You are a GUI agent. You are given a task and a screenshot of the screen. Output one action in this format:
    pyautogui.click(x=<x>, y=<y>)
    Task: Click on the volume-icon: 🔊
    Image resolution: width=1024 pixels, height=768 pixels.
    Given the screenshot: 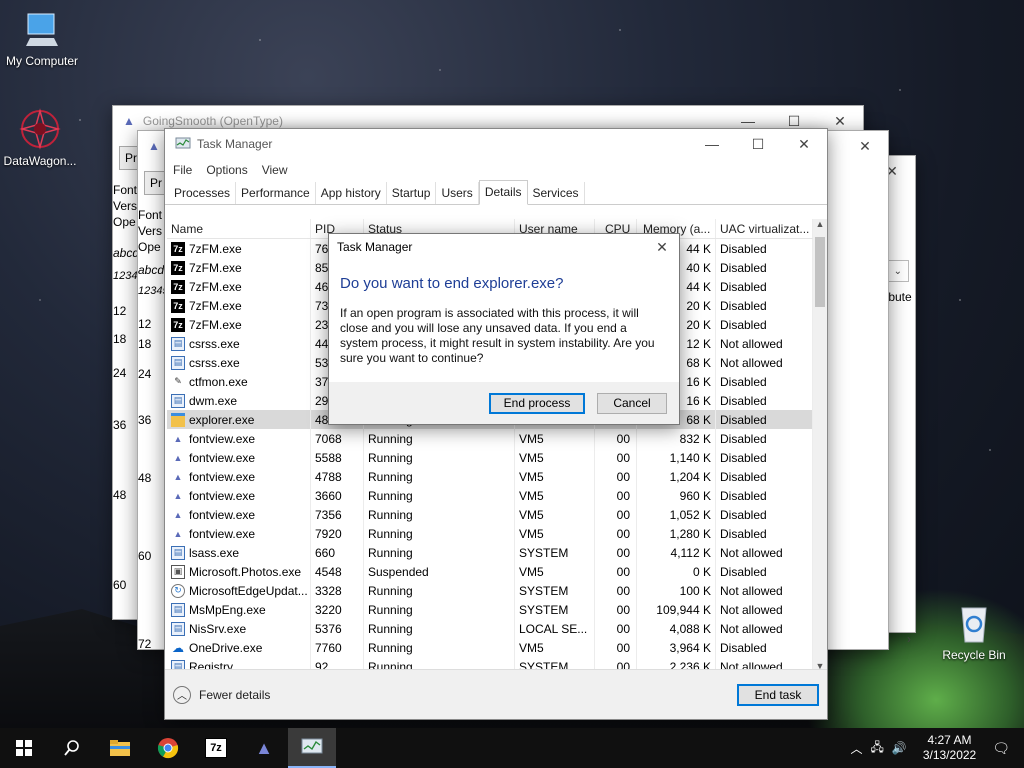 What is the action you would take?
    pyautogui.click(x=899, y=748)
    